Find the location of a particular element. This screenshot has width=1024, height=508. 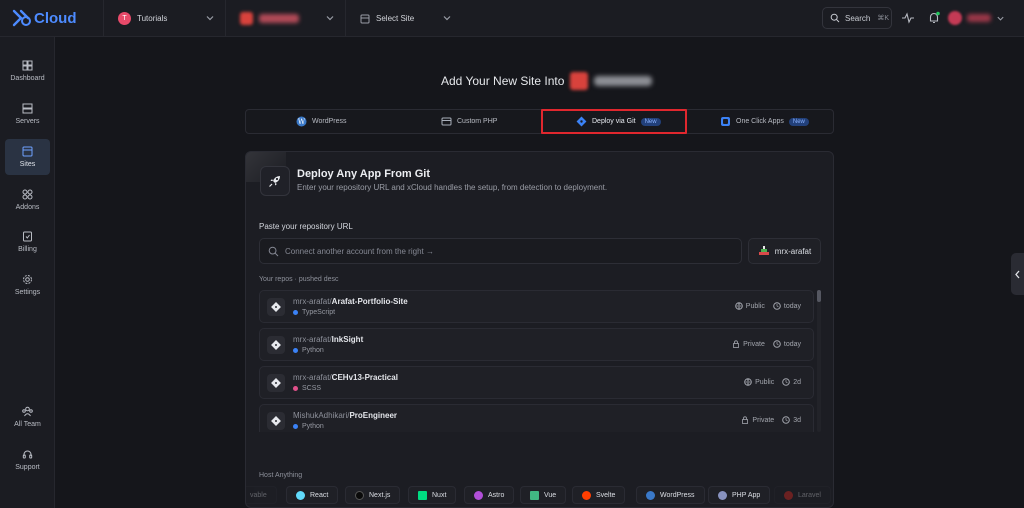

sidebar-item-all-team: All Team is located at coordinates (27, 417).